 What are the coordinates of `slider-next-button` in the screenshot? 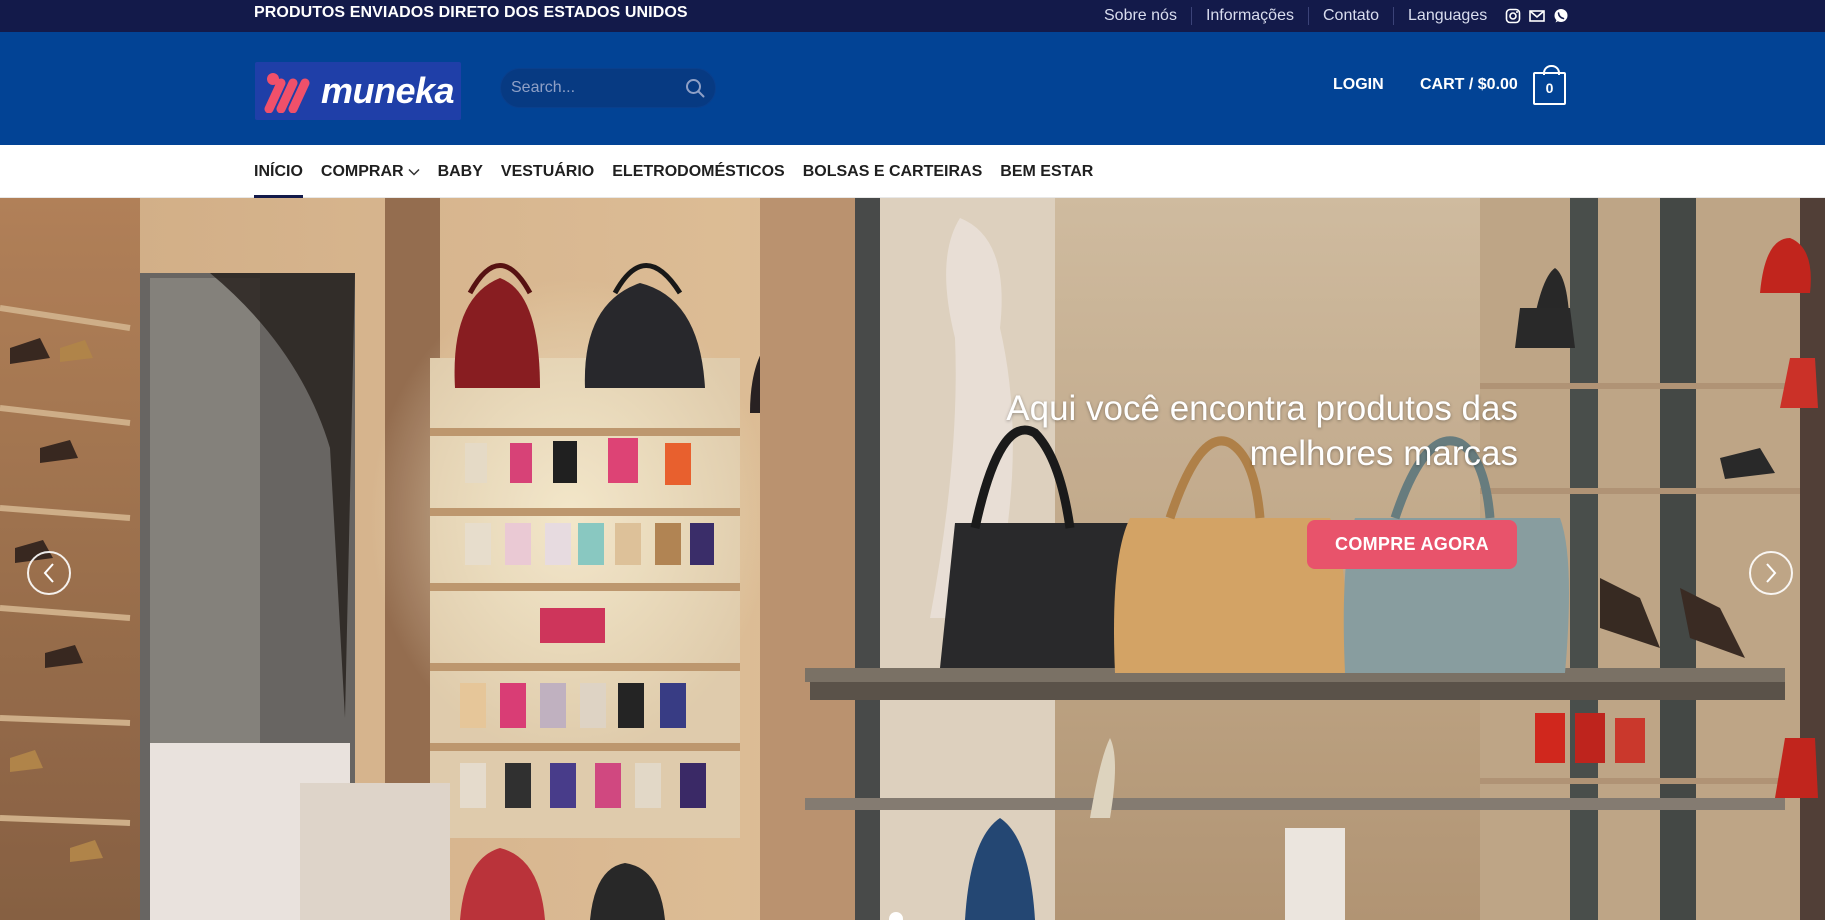 It's located at (1771, 573).